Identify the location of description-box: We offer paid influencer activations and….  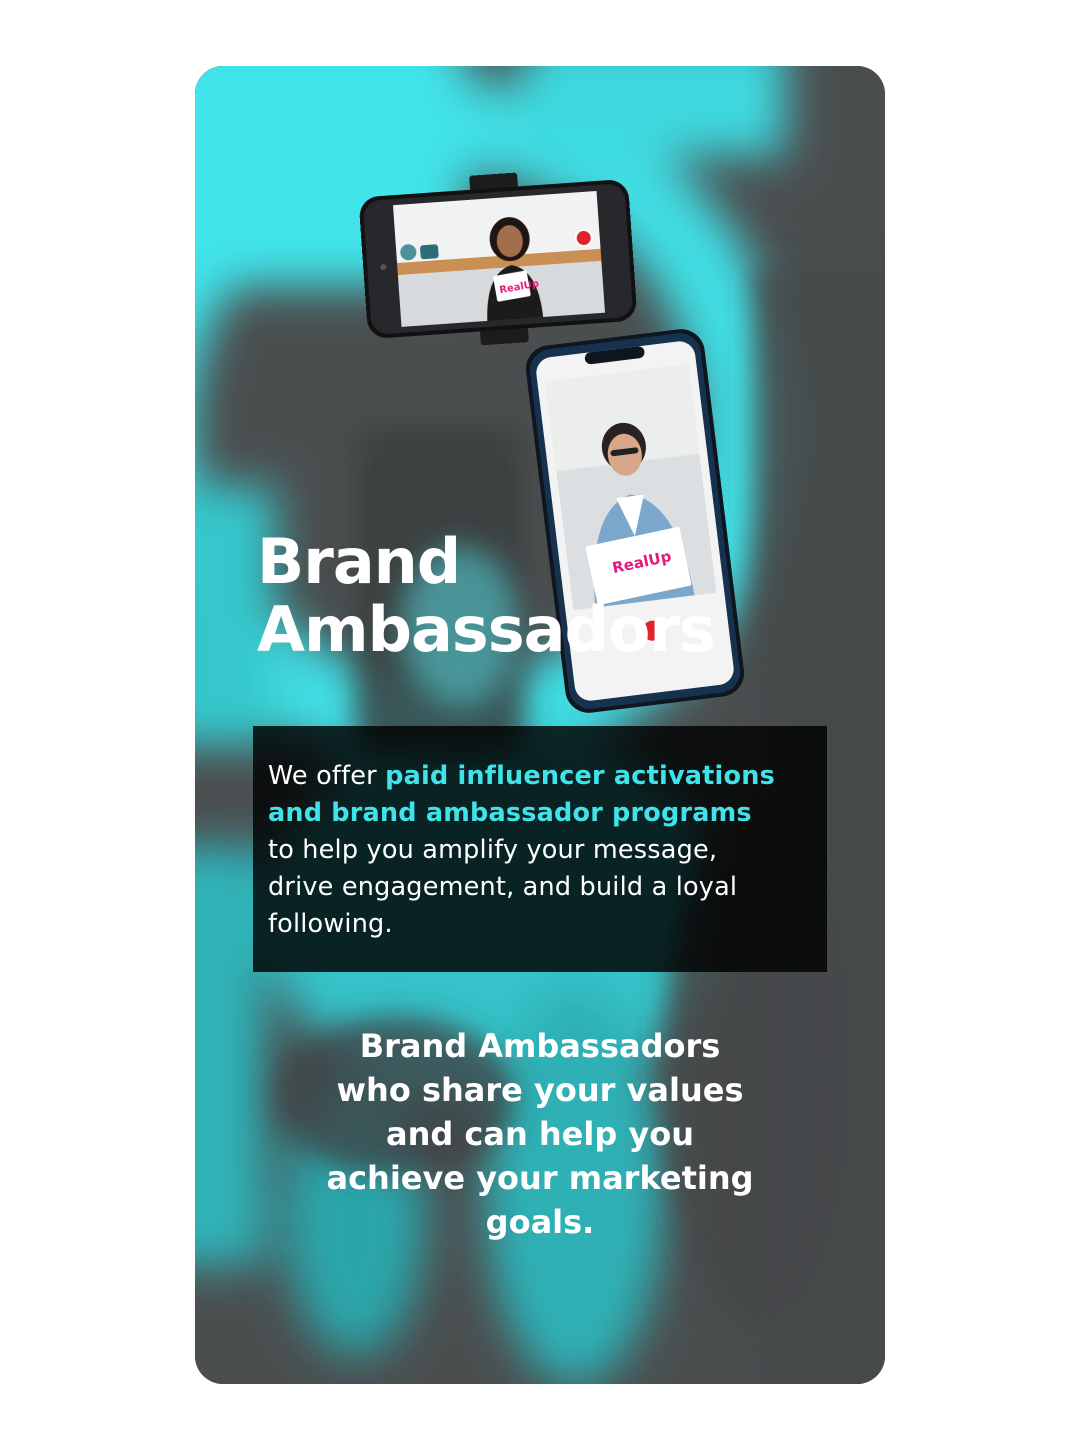
(540, 849).